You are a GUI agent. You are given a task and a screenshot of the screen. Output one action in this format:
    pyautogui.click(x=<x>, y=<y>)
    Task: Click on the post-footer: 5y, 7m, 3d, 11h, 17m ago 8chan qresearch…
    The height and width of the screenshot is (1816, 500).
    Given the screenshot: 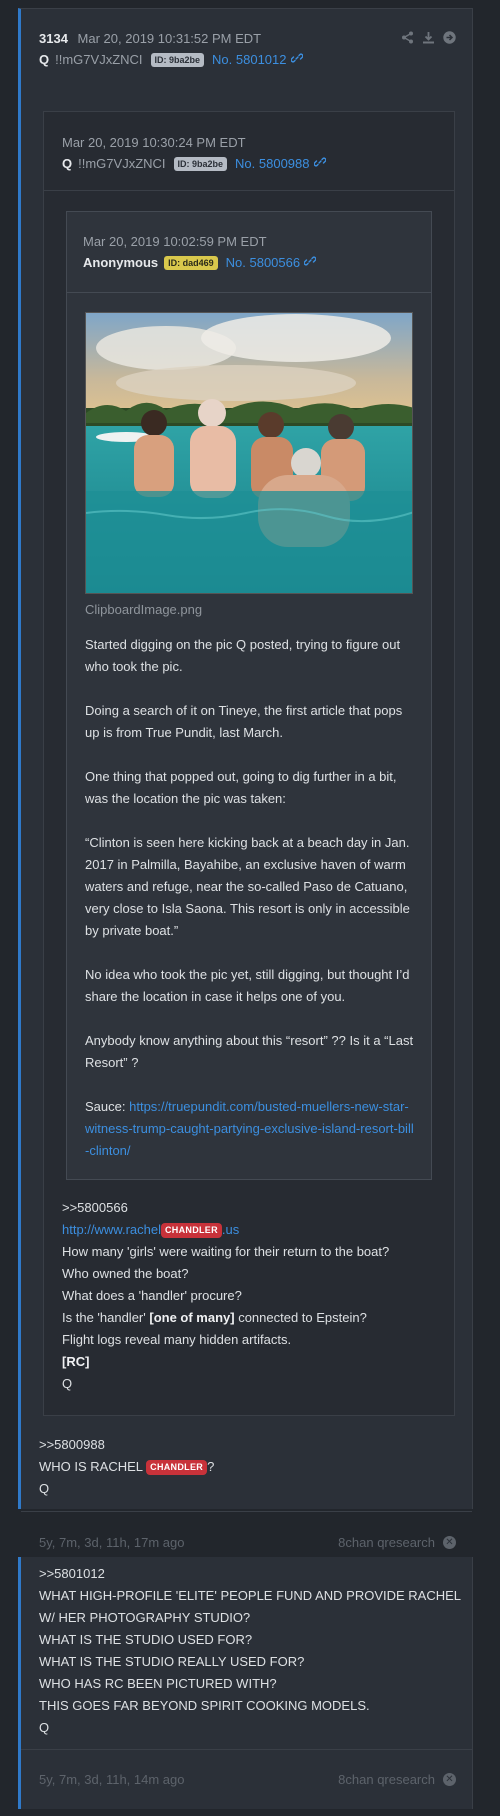 What is the action you would take?
    pyautogui.click(x=247, y=1542)
    